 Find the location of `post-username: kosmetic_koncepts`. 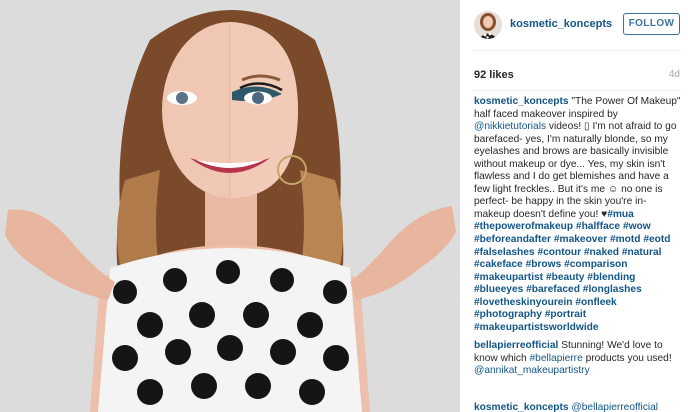

post-username: kosmetic_koncepts is located at coordinates (561, 24).